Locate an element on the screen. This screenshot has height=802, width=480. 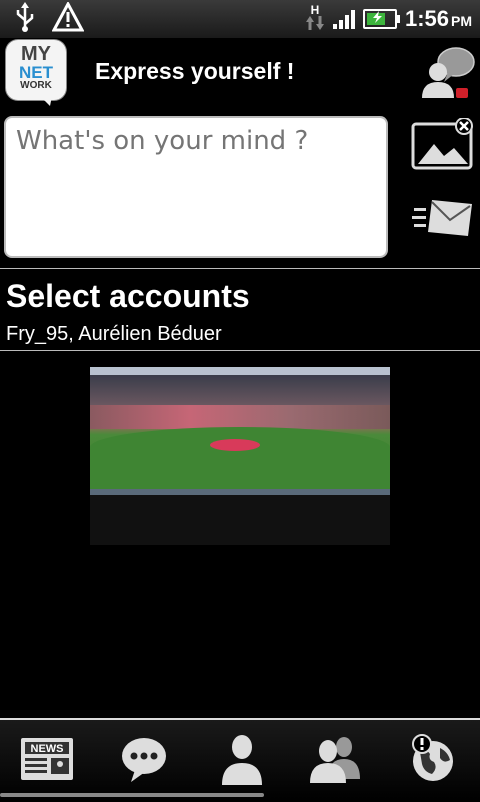
scroll-indicator is located at coordinates (240, 795).